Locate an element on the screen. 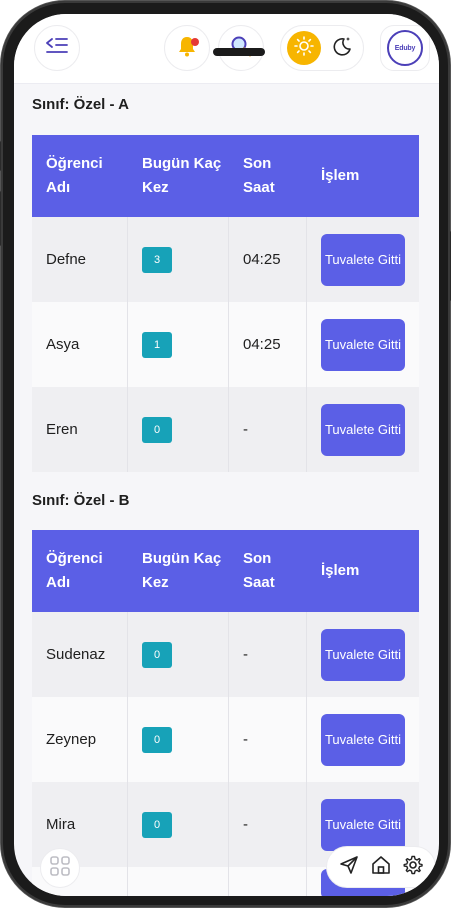 The height and width of the screenshot is (908, 451). menu-collapse-icon is located at coordinates (57, 48).